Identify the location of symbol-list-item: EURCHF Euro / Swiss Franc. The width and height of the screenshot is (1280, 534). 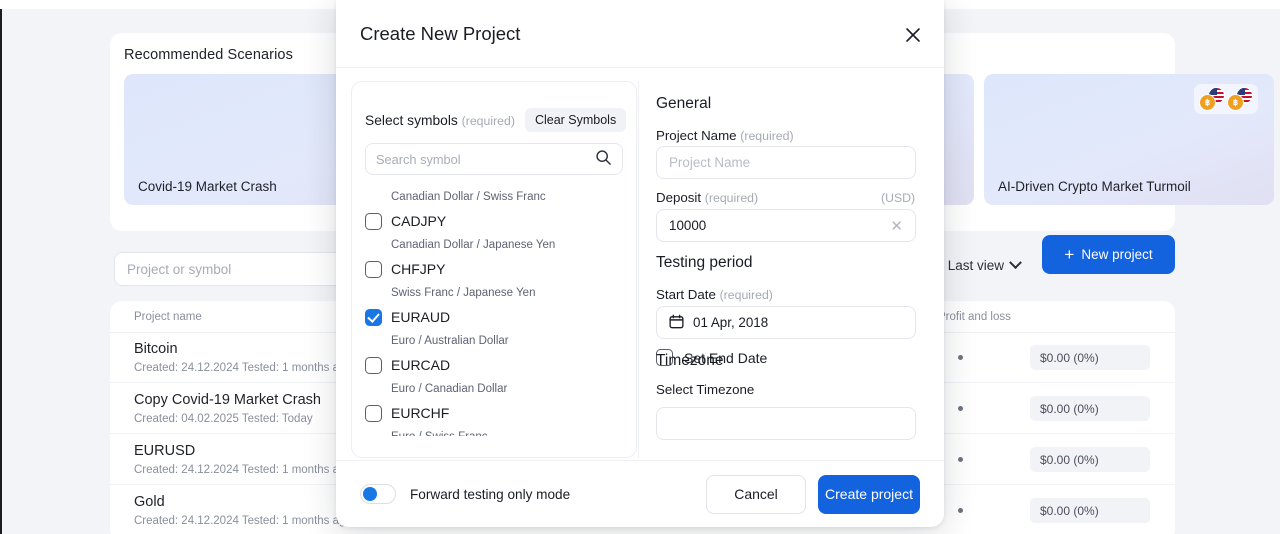
(494, 418).